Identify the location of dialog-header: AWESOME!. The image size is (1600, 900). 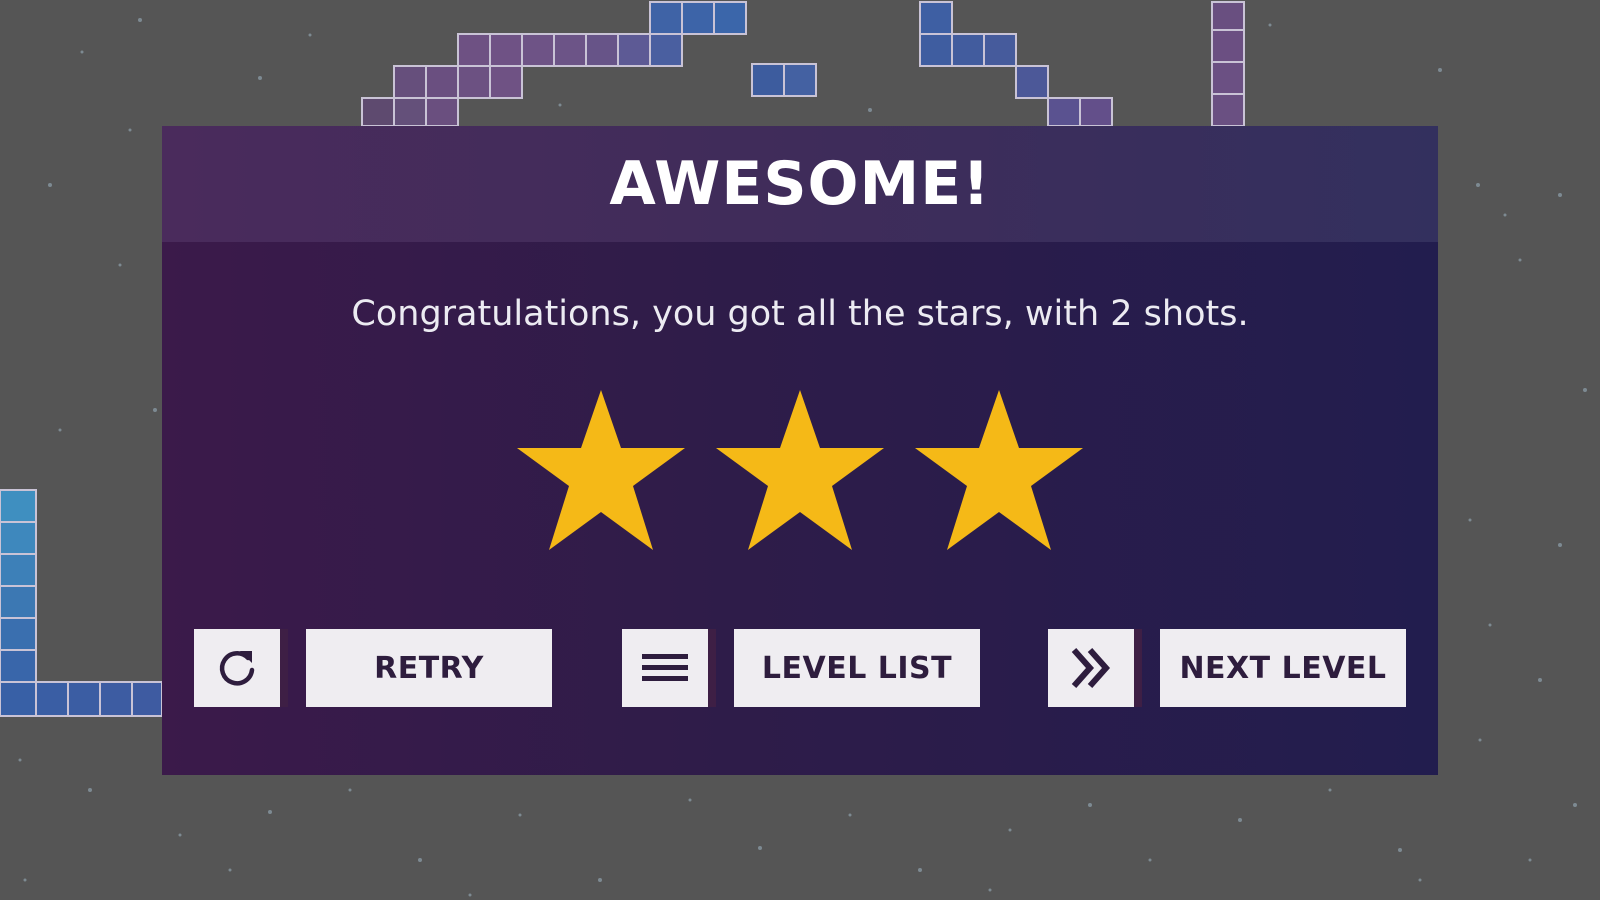
(800, 184).